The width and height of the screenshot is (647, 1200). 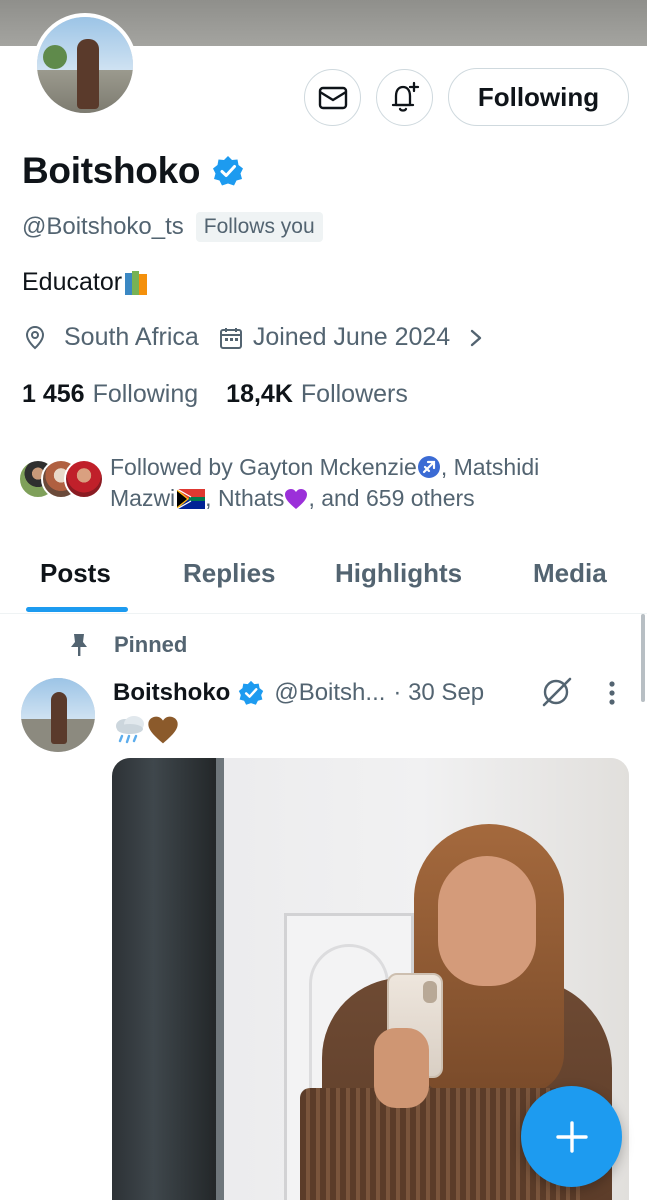 What do you see at coordinates (61, 481) in the screenshot?
I see `followers-avatar-stack` at bounding box center [61, 481].